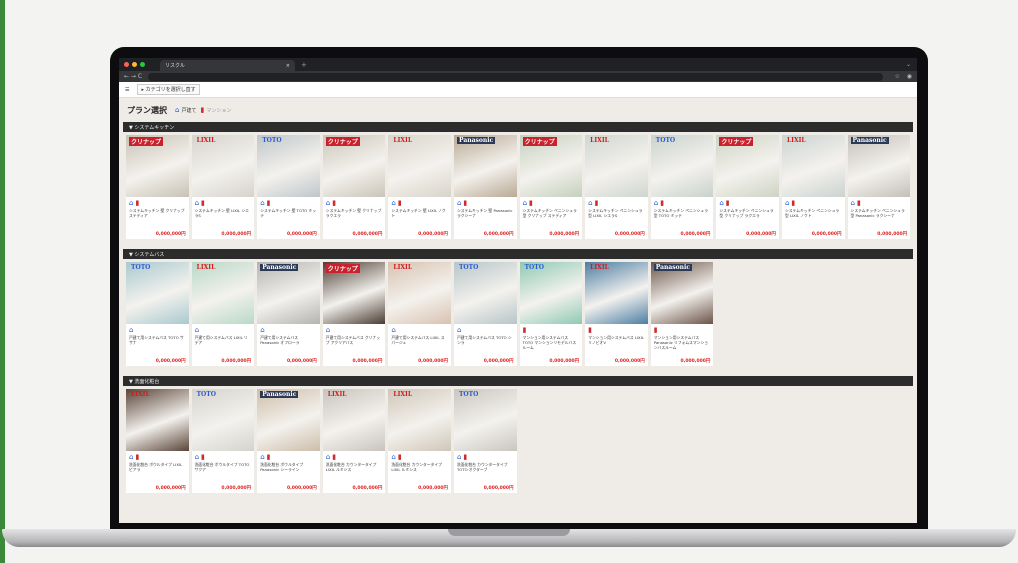 This screenshot has height=563, width=1018. I want to click on product-card: TOTO ⌂ ▮ 洗面化粧台 ボウルタイプ TOTO サクア 0,000,000円, so click(223, 441).